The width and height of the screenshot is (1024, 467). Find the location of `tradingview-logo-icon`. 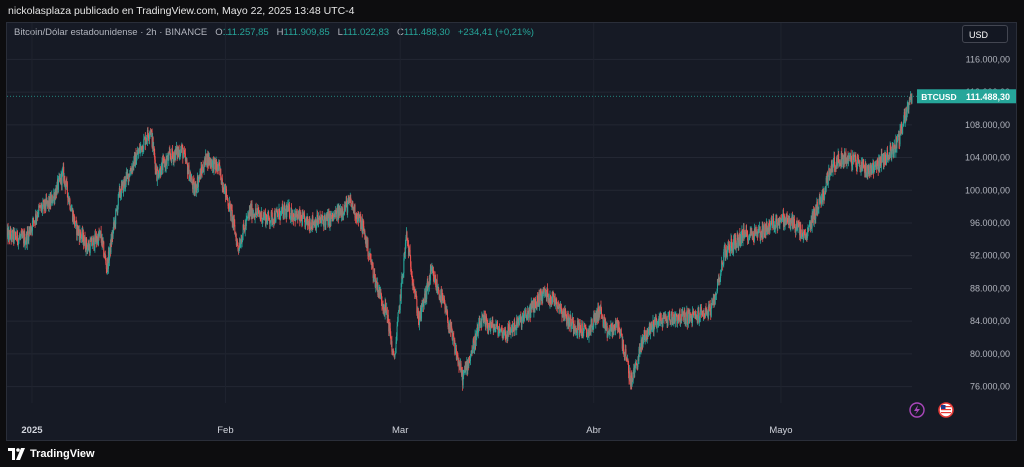

tradingview-logo-icon is located at coordinates (17, 454).